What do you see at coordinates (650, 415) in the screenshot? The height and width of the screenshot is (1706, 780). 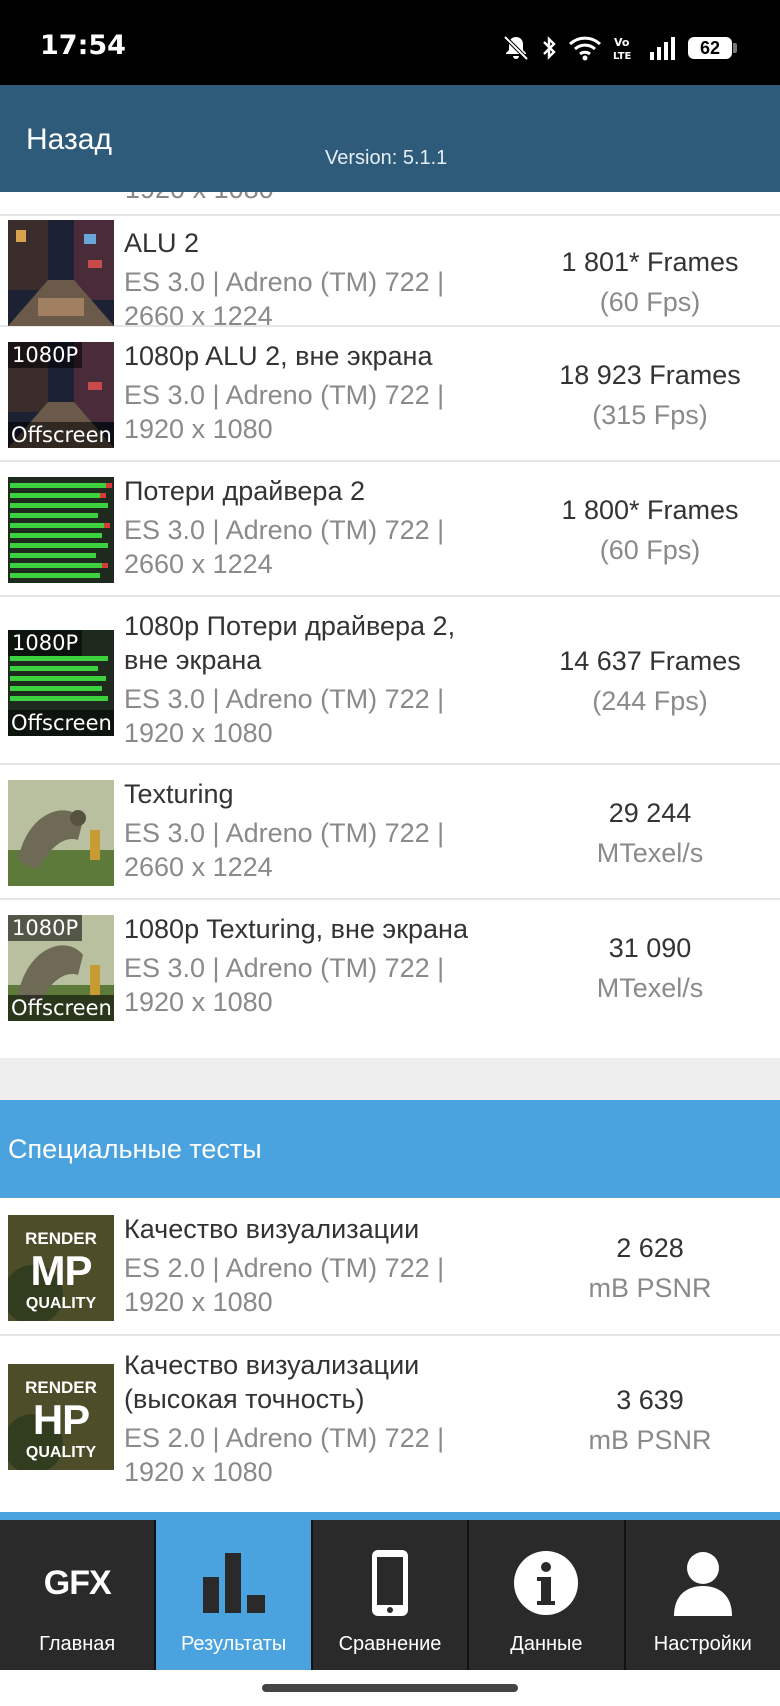 I see `test-result-fps: (315 Fps)` at bounding box center [650, 415].